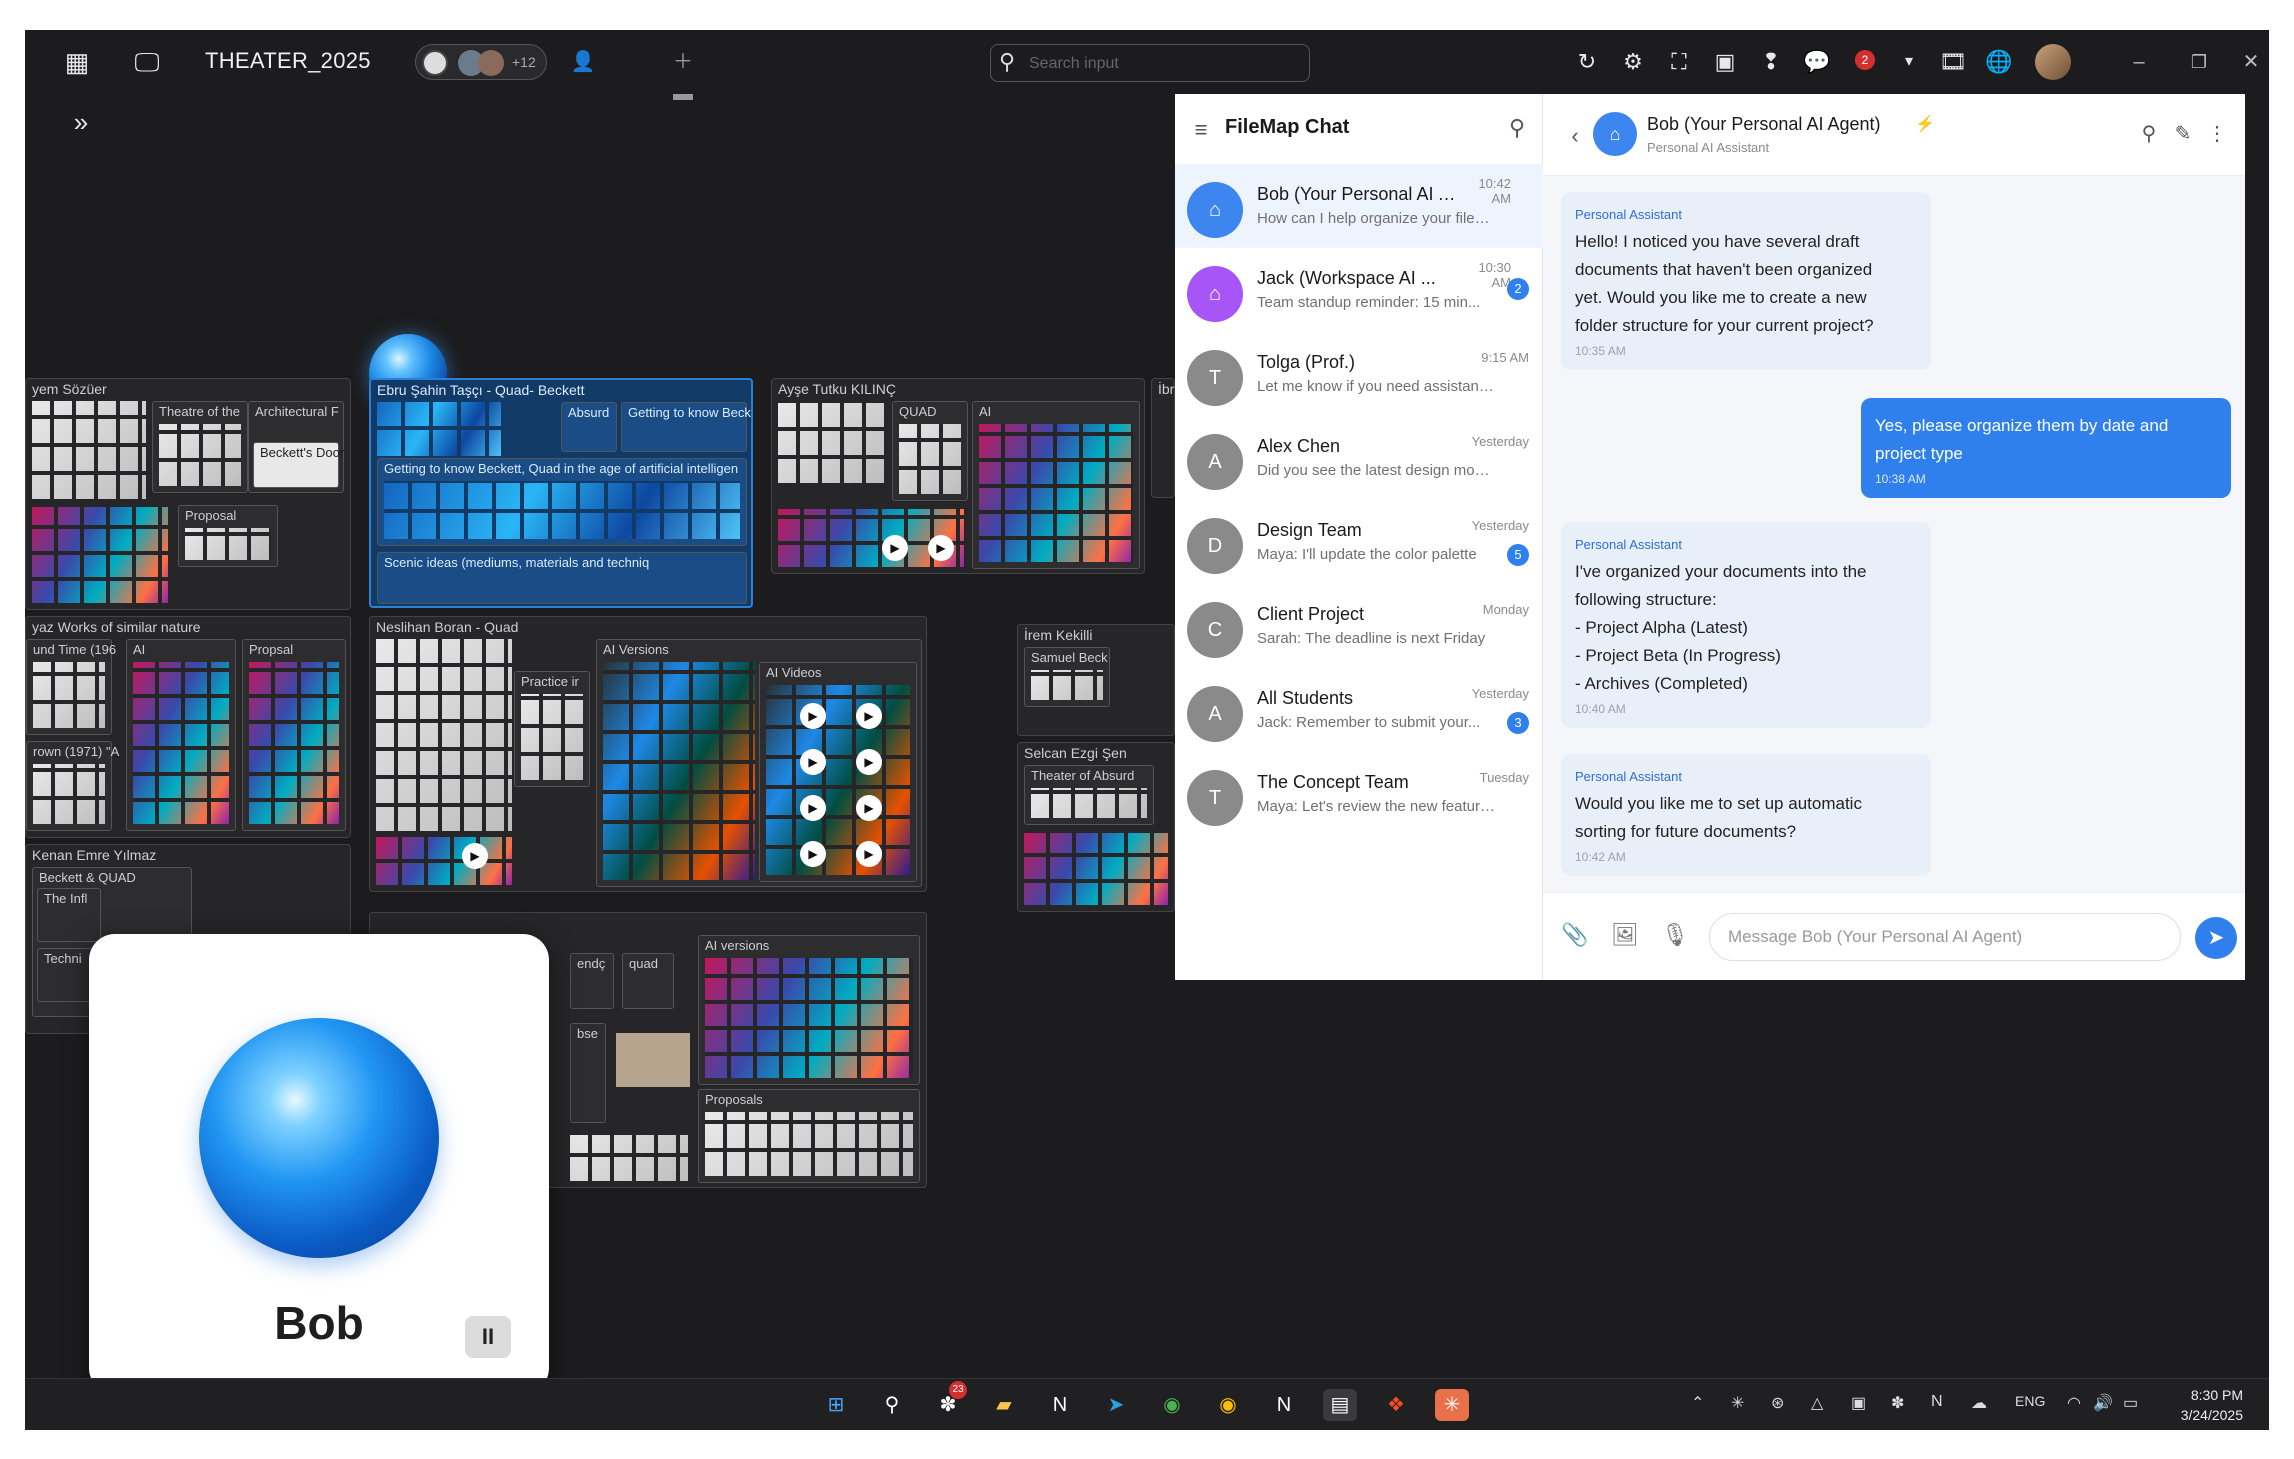  I want to click on apps-grid-icon: ▦, so click(77, 62).